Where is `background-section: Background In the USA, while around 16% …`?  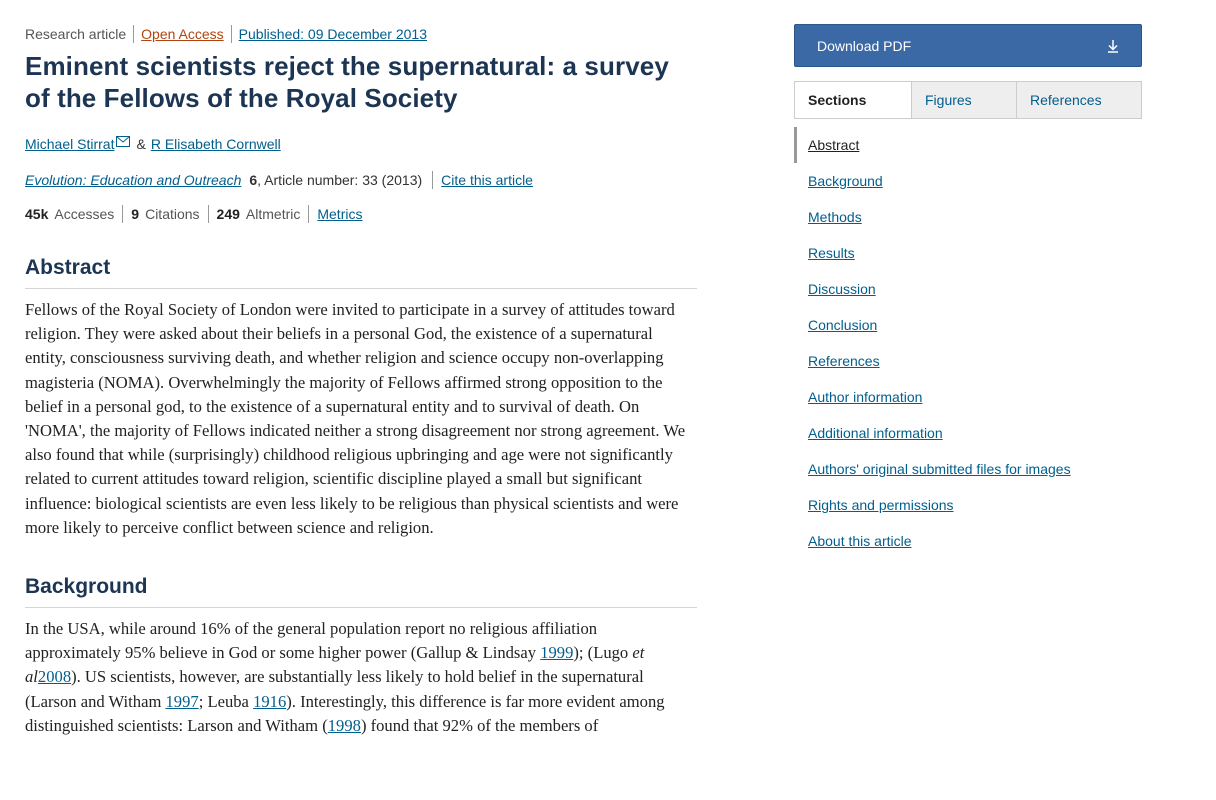
background-section: Background In the USA, while around 16% … is located at coordinates (361, 655).